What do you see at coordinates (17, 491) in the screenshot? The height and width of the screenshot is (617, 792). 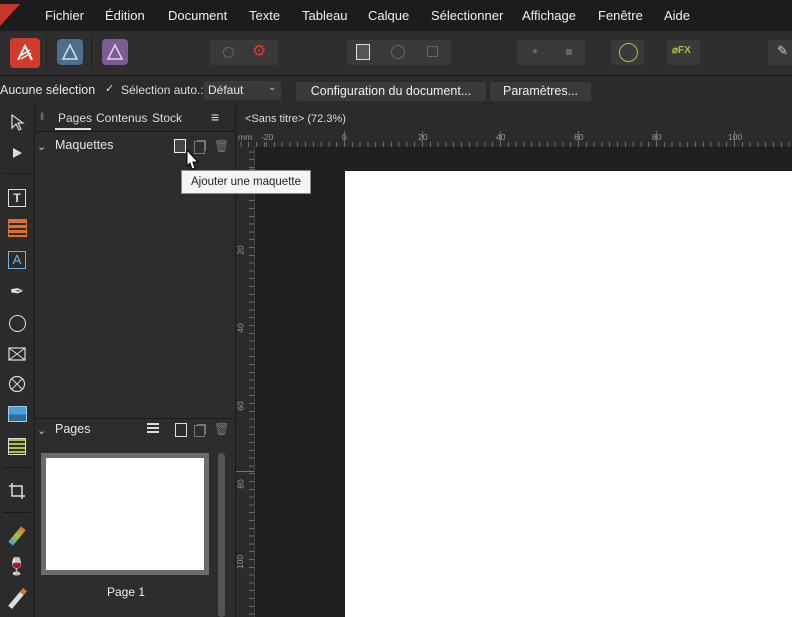 I see `crop-tool-icon` at bounding box center [17, 491].